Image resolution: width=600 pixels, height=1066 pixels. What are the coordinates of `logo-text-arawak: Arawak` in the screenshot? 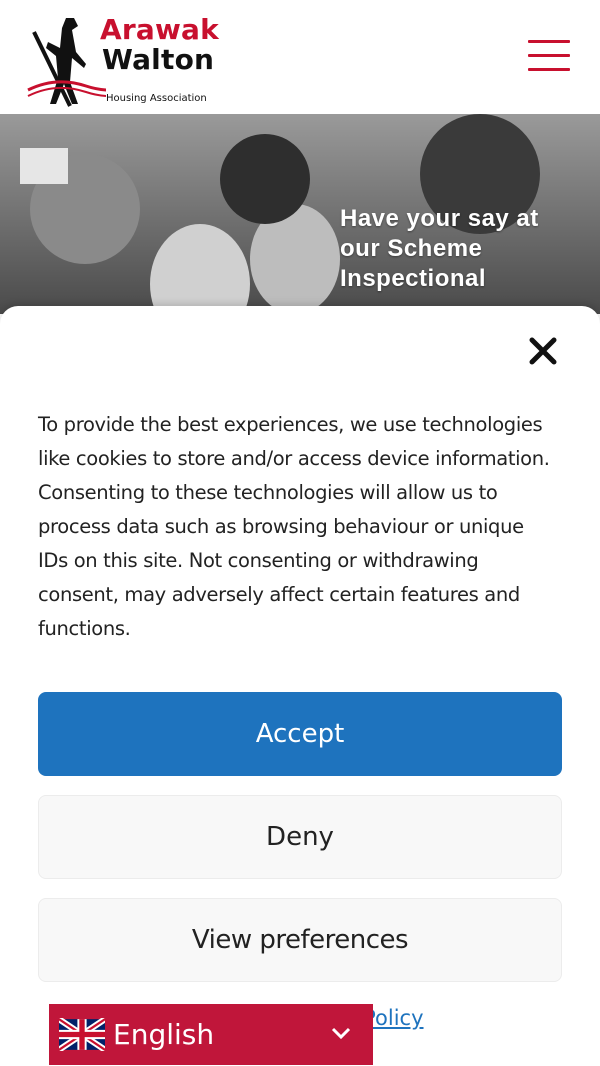 It's located at (159, 29).